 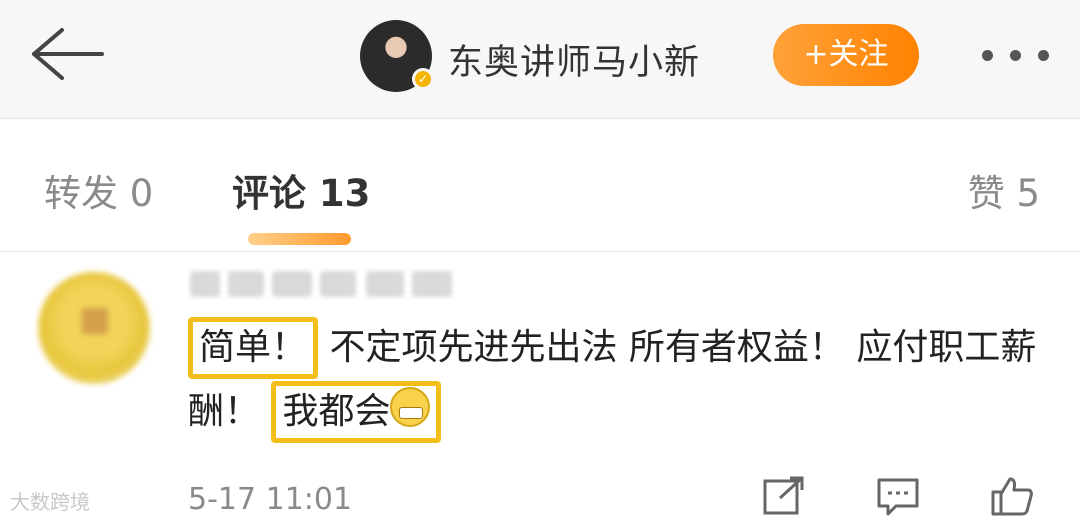 What do you see at coordinates (397, 56) in the screenshot?
I see `author-avatar: ✓` at bounding box center [397, 56].